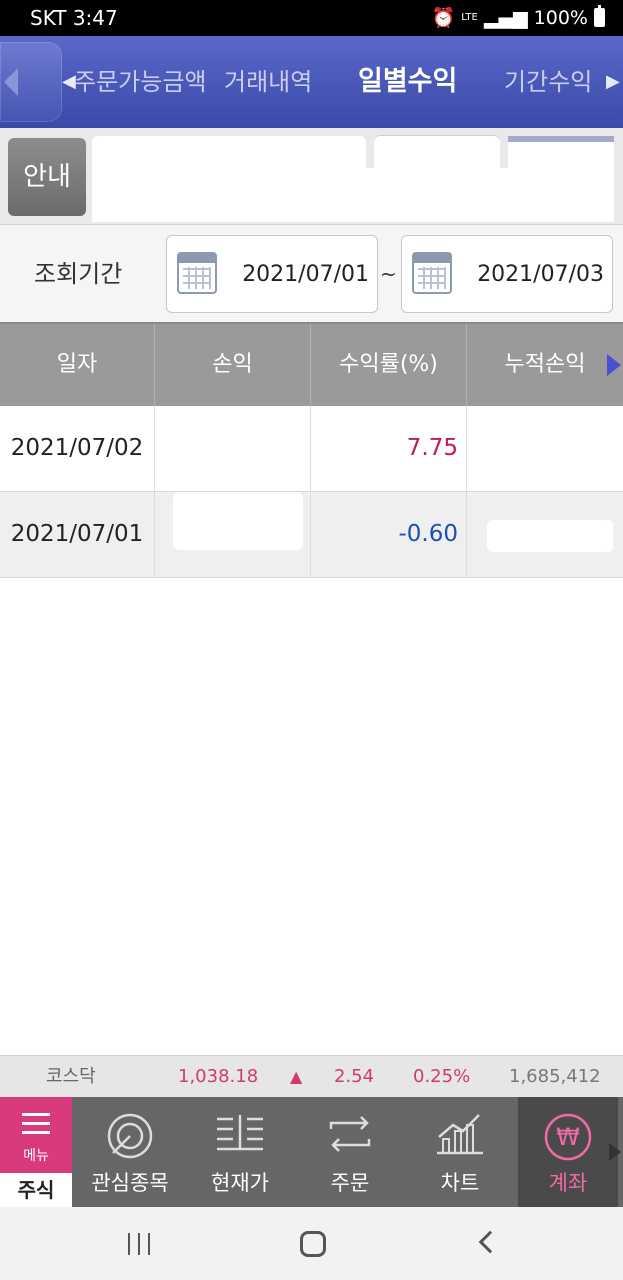 The height and width of the screenshot is (1280, 623). Describe the element at coordinates (36, 1156) in the screenshot. I see `menu-label: 메뉴` at that location.